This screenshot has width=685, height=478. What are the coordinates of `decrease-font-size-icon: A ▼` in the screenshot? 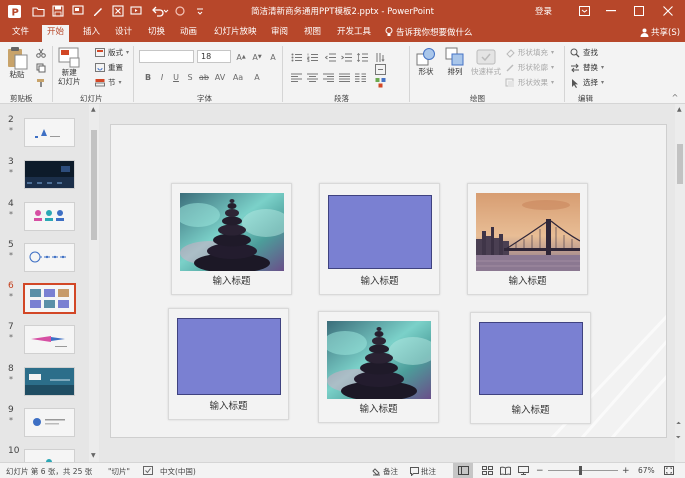 It's located at (257, 57).